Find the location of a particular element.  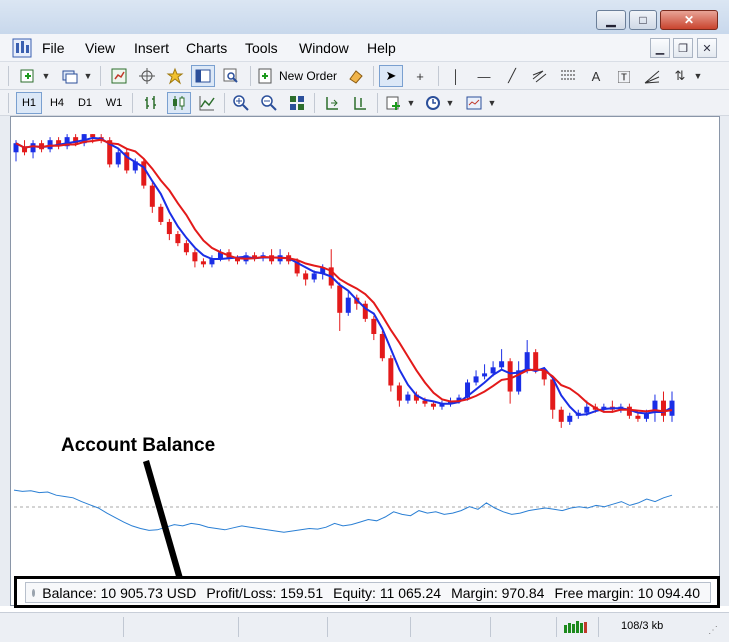

equity-value: Equity: 11 065.24 is located at coordinates (387, 592).